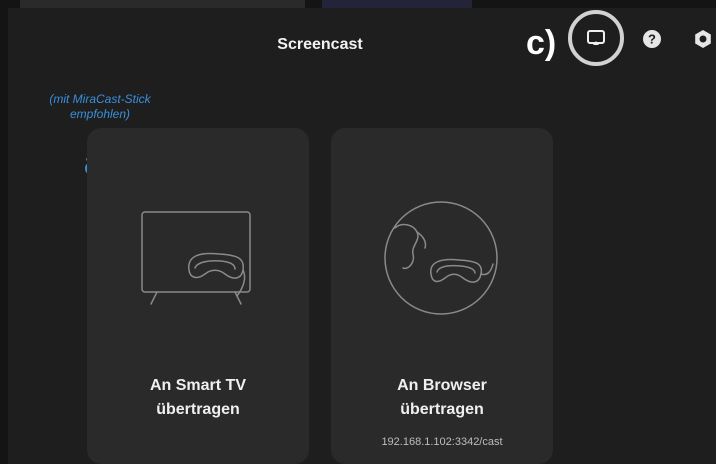 The width and height of the screenshot is (716, 464). I want to click on cast-button-highlight, so click(596, 38).